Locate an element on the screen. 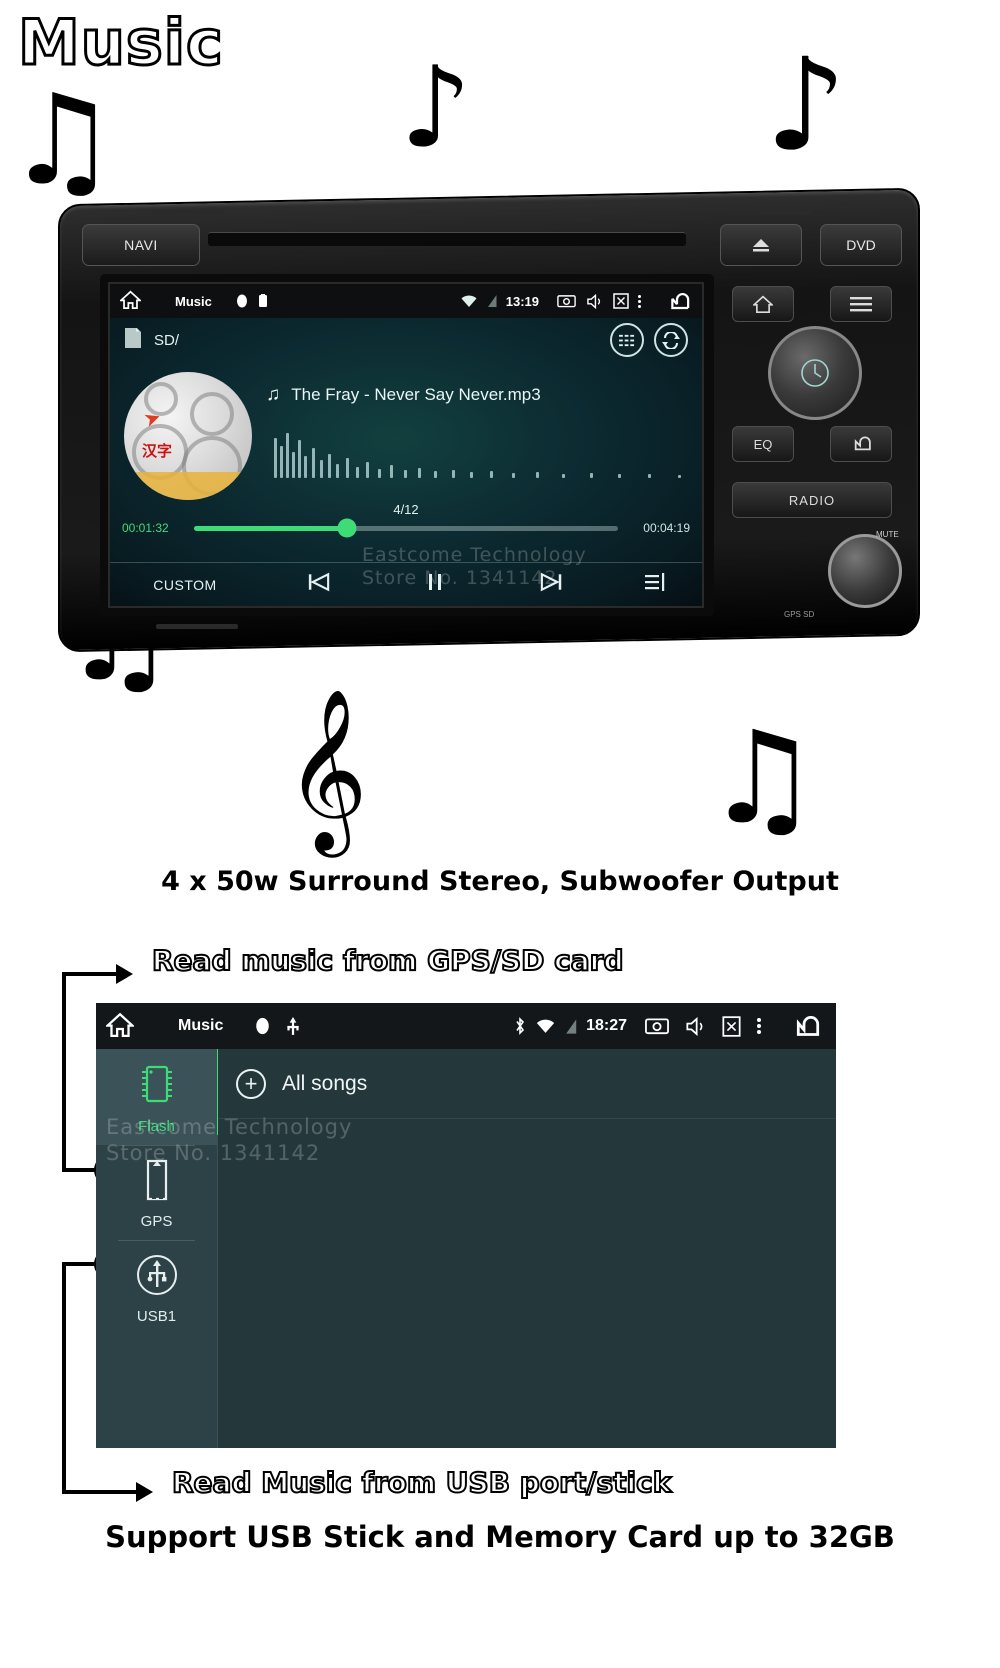  callout-usb: Read Music from USB port/stick is located at coordinates (421, 1482).